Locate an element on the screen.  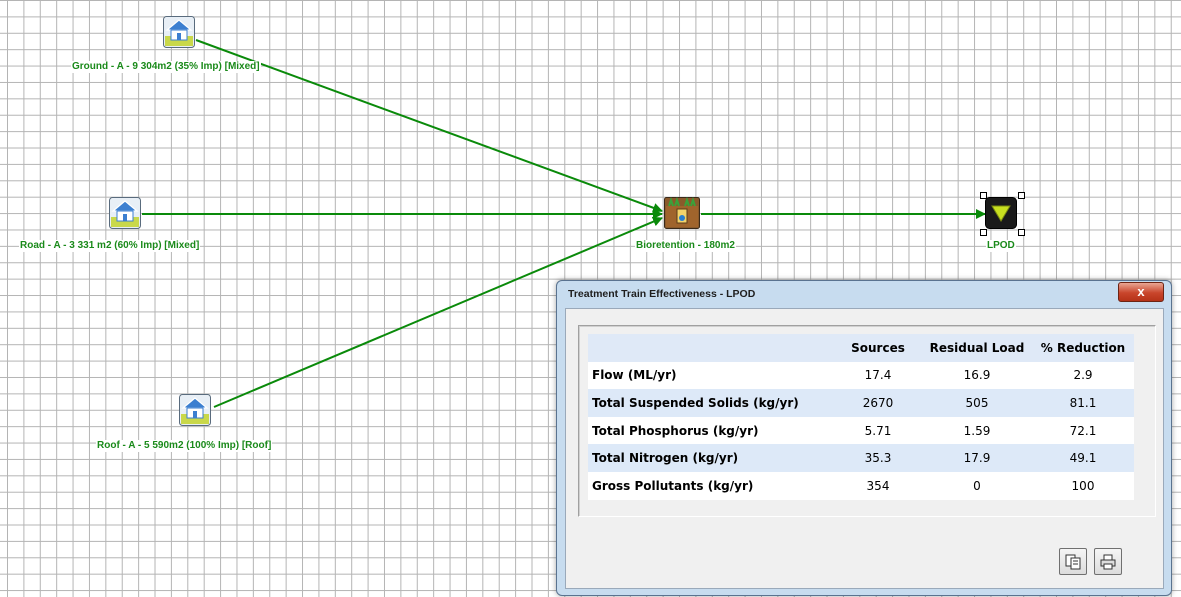
row-parameter: Flow (ML/yr) is located at coordinates (634, 375).